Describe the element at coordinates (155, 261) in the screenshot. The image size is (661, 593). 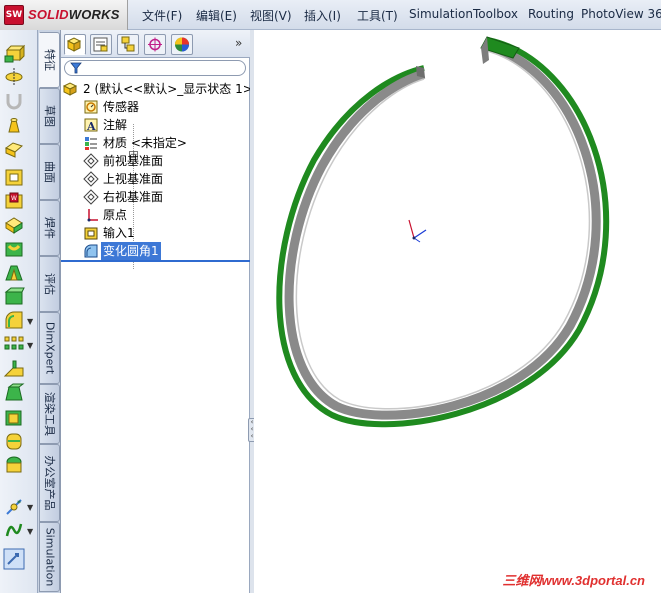
I see `tree-rollback-bar` at that location.